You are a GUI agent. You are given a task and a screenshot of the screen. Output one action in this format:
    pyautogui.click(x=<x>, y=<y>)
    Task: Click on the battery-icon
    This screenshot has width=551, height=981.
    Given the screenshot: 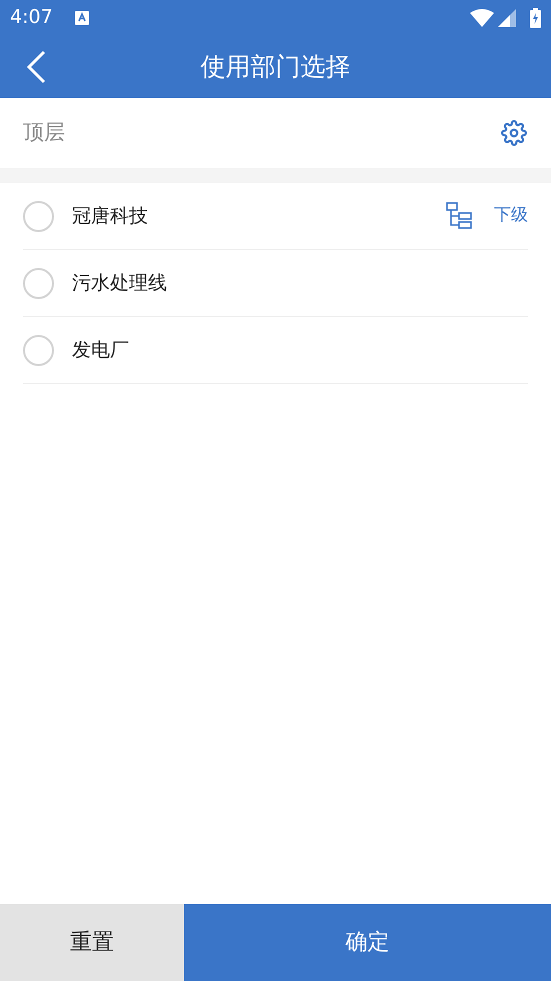 What is the action you would take?
    pyautogui.click(x=535, y=18)
    